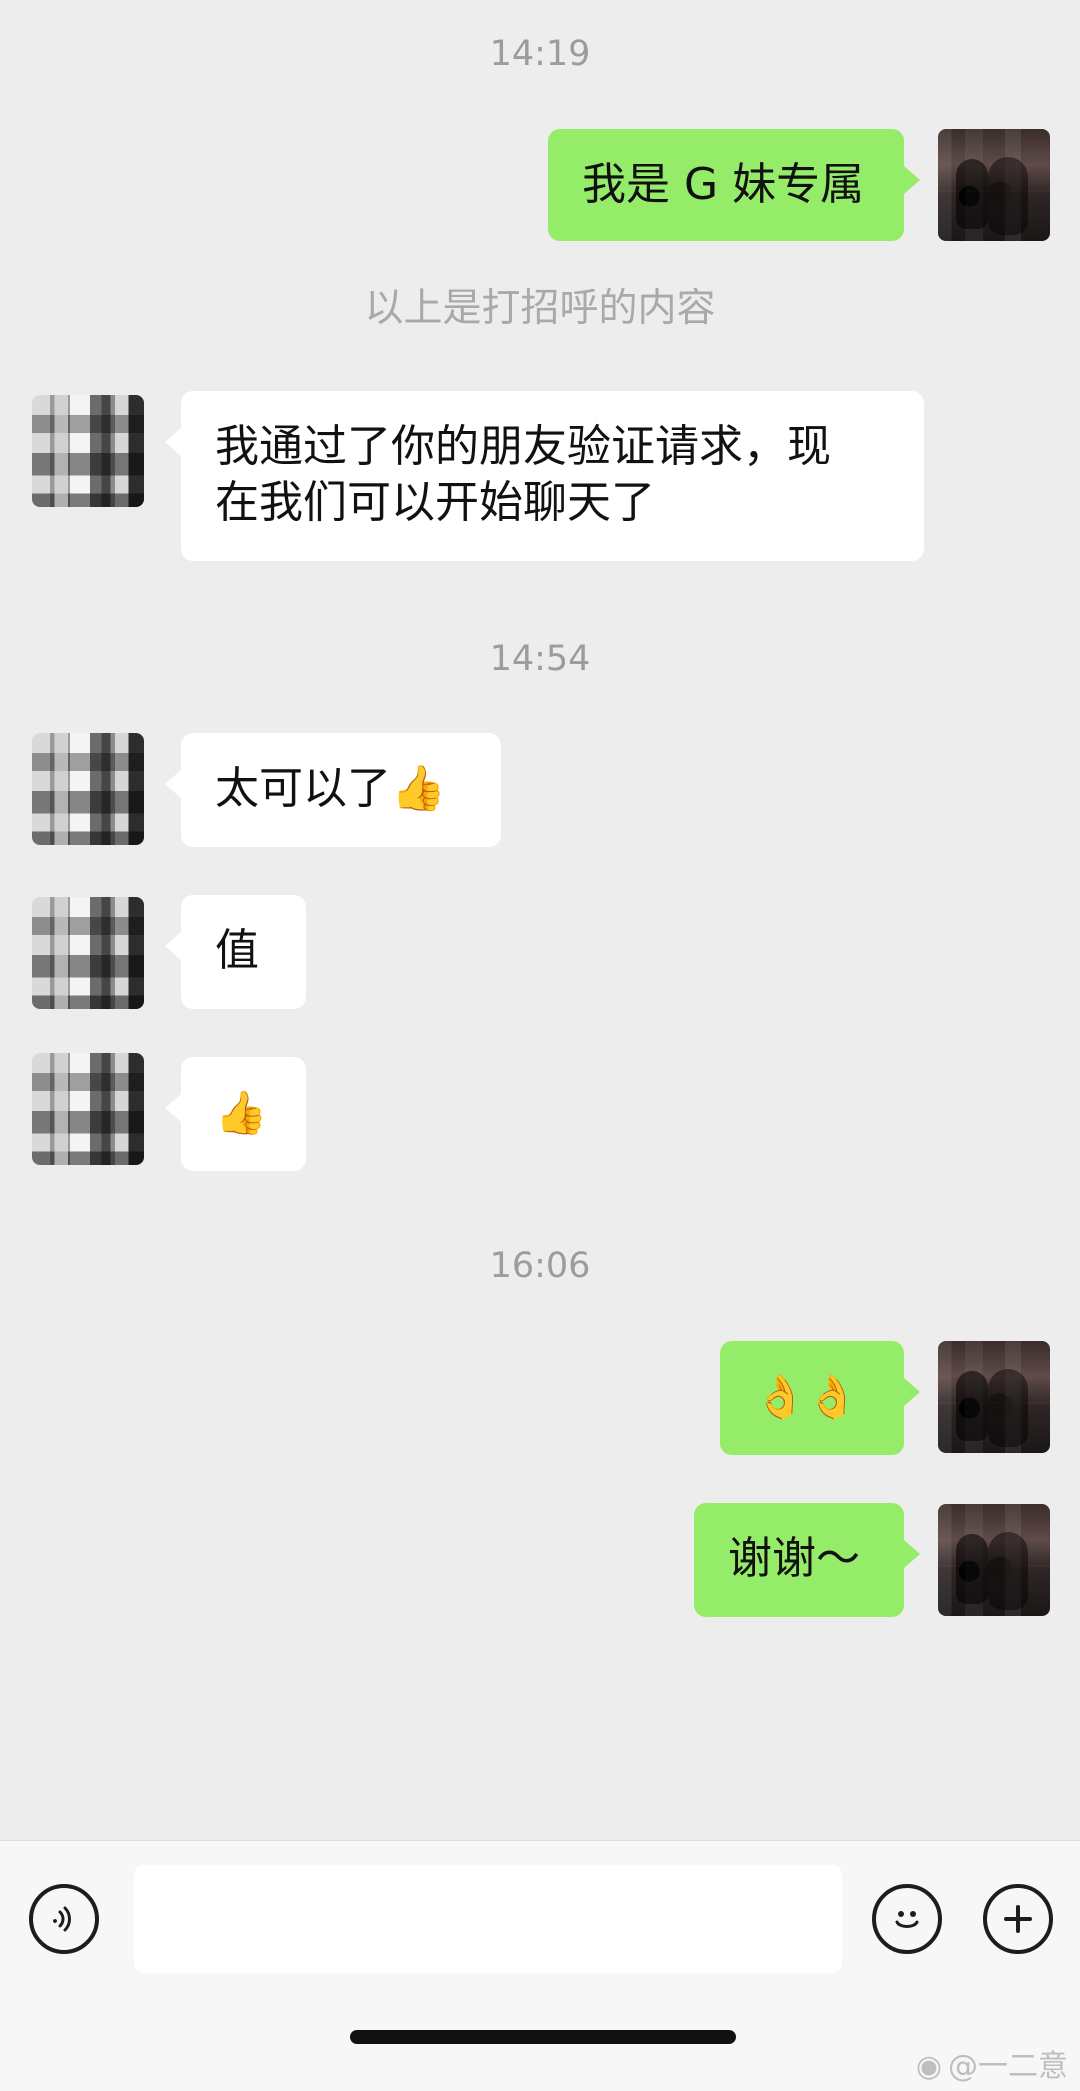  Describe the element at coordinates (540, 659) in the screenshot. I see `timestamp: 14:54` at that location.